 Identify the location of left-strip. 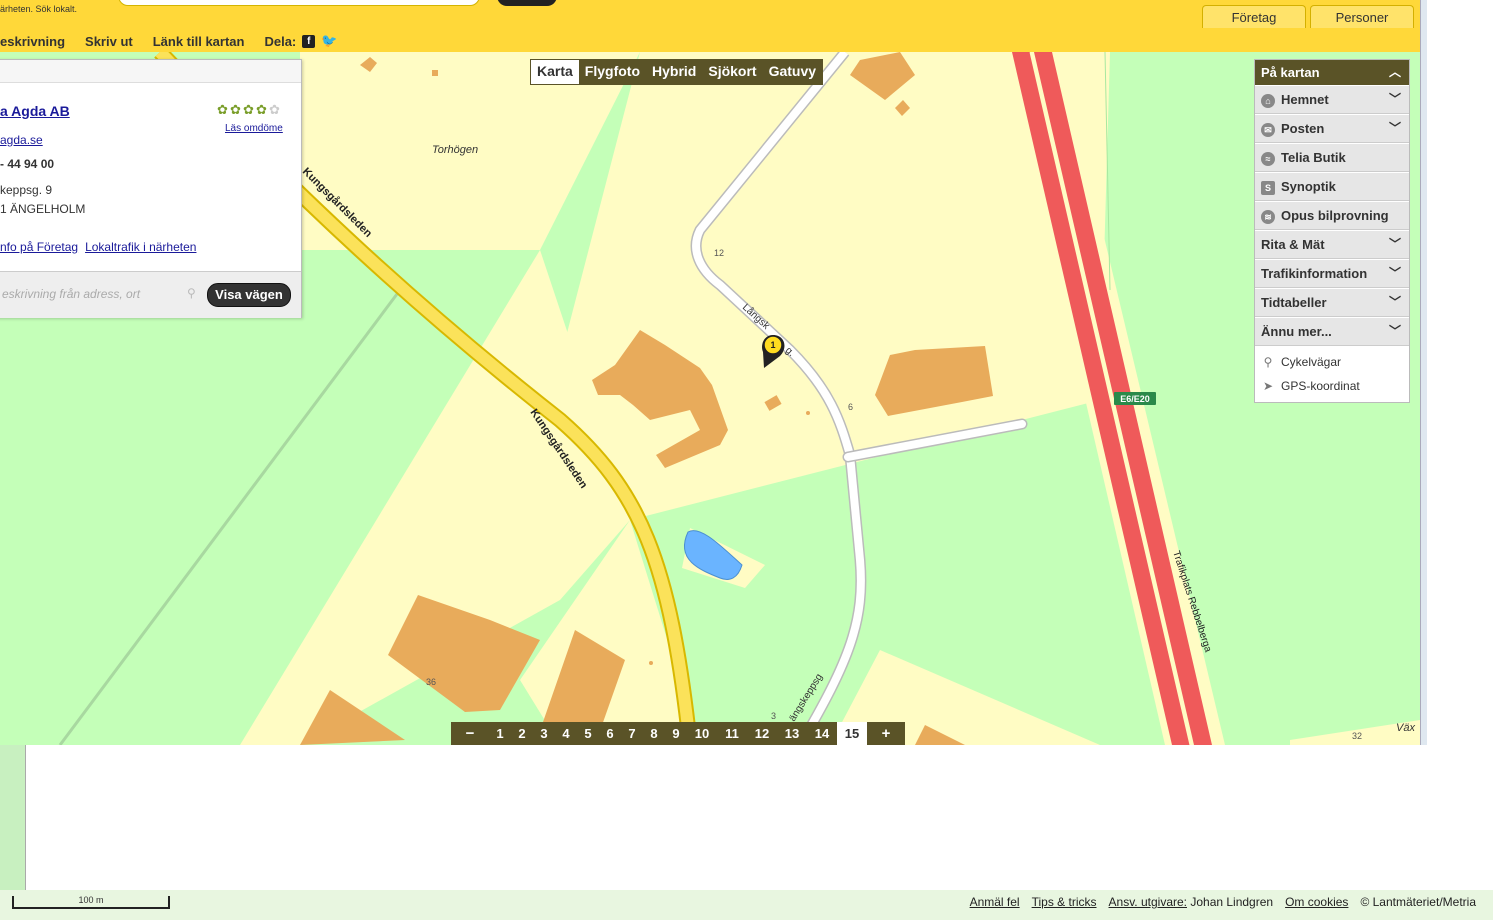
(13, 817).